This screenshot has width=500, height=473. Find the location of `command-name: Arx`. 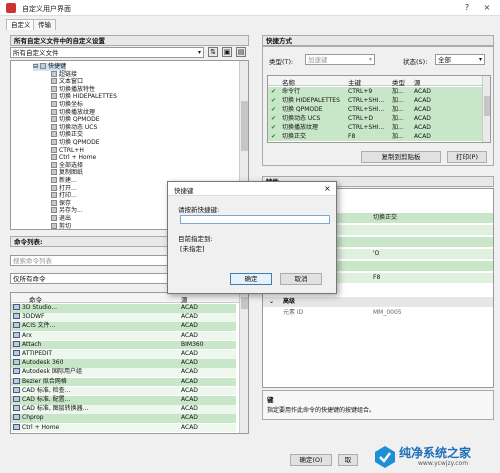

command-name: Arx is located at coordinates (27, 335).